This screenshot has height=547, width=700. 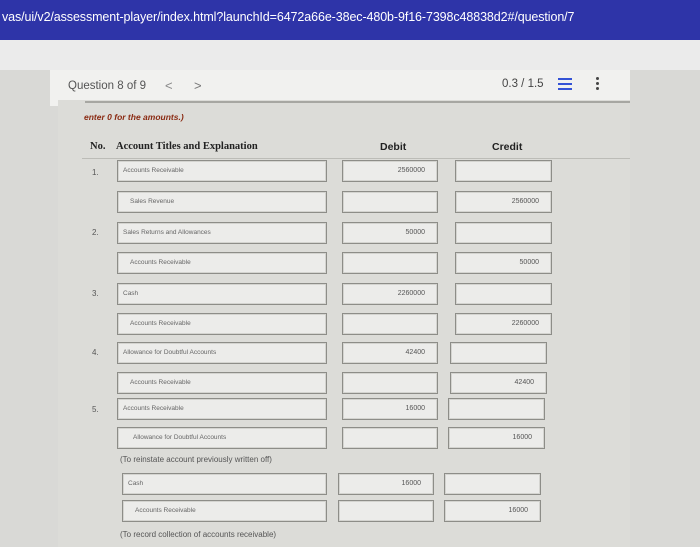 What do you see at coordinates (498, 383) in the screenshot?
I see `credit-field: 42400` at bounding box center [498, 383].